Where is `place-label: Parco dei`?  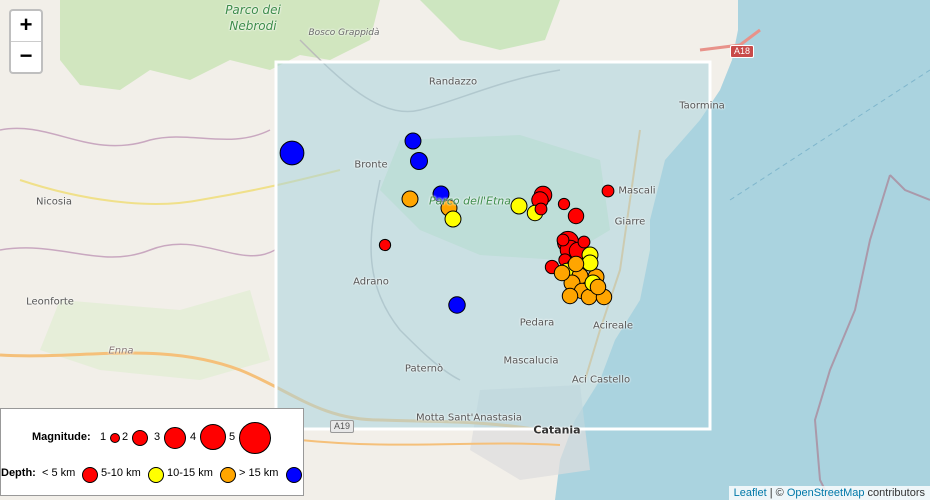
place-label: Parco dei is located at coordinates (253, 10).